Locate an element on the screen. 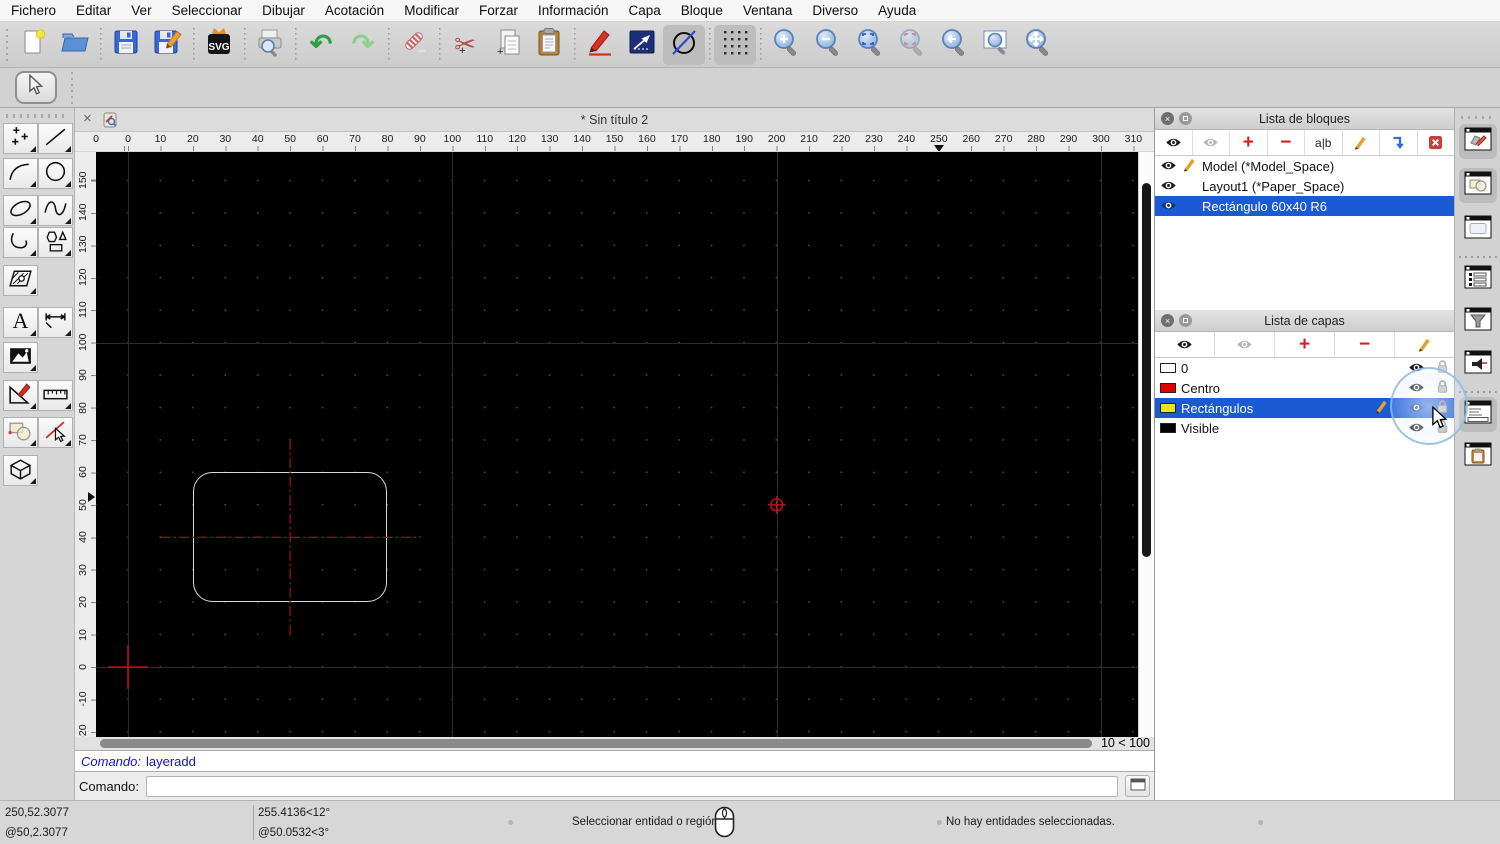  menu-capa: Capa is located at coordinates (645, 10).